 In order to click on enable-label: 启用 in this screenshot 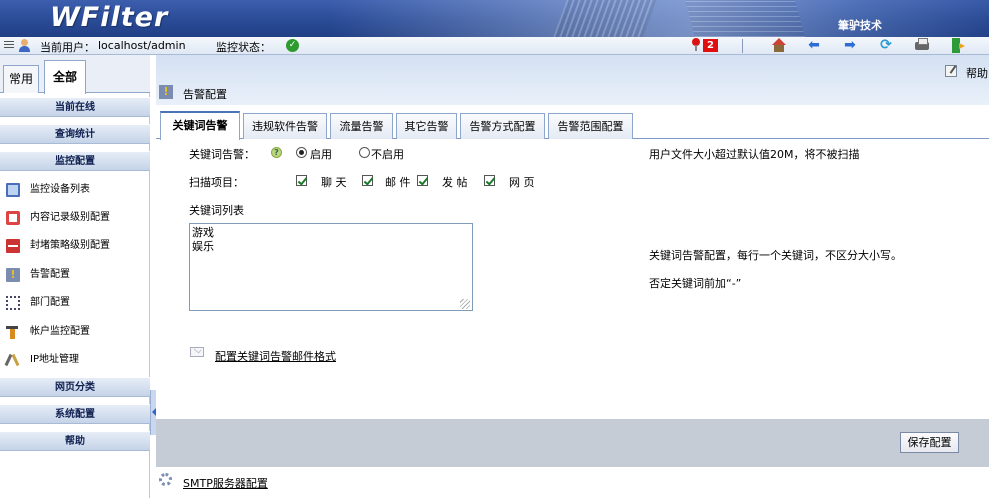, I will do `click(321, 154)`.